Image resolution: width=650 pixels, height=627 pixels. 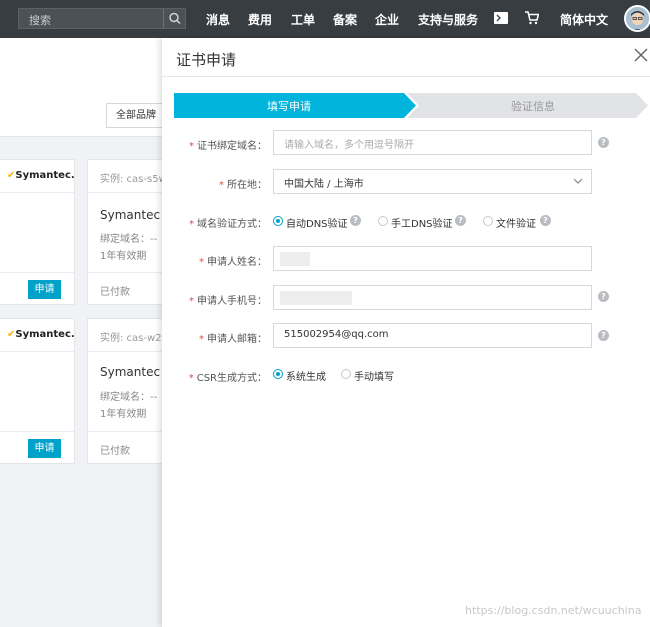 What do you see at coordinates (532, 18) in the screenshot?
I see `cart-icon` at bounding box center [532, 18].